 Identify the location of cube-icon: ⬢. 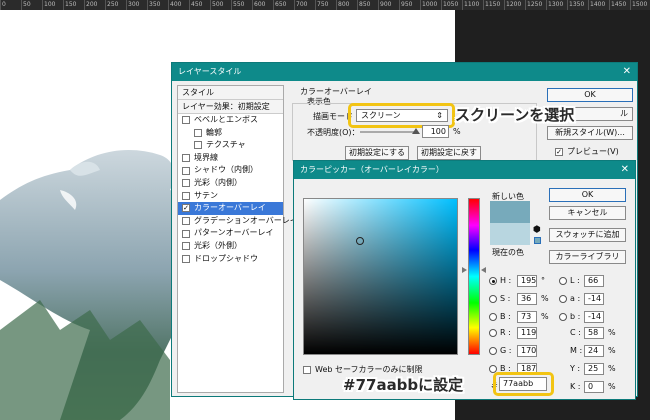
(537, 230).